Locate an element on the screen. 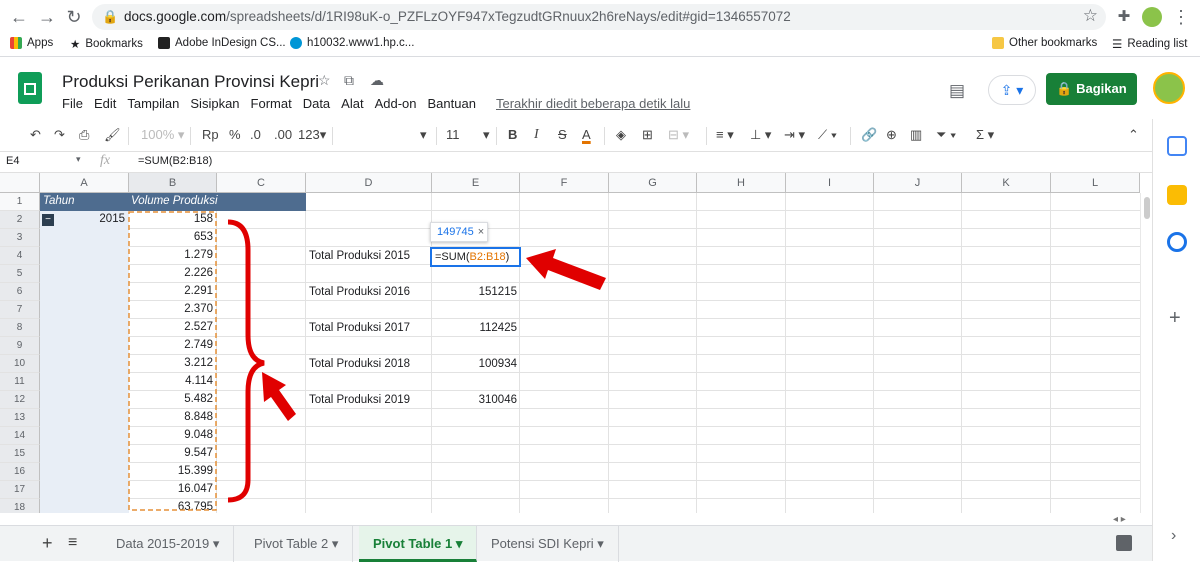 Image resolution: width=1200 pixels, height=562 pixels. year-cell: 2015 is located at coordinates (92, 219).